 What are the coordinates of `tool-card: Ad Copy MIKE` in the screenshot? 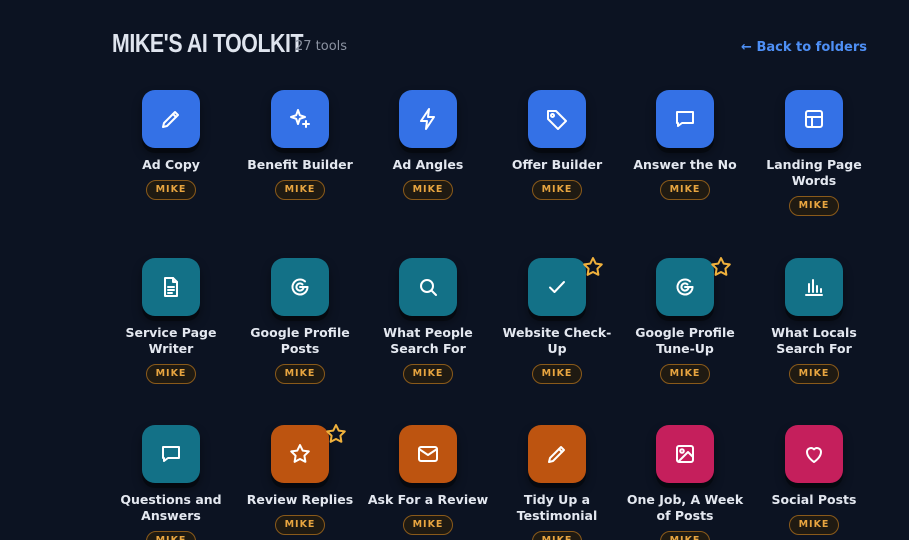 It's located at (171, 145).